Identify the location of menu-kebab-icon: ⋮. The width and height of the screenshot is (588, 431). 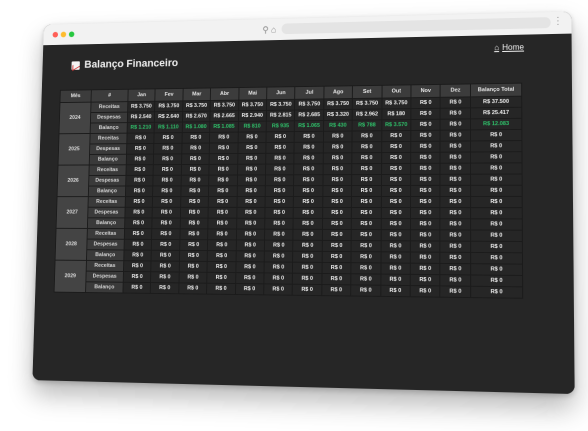
(558, 22).